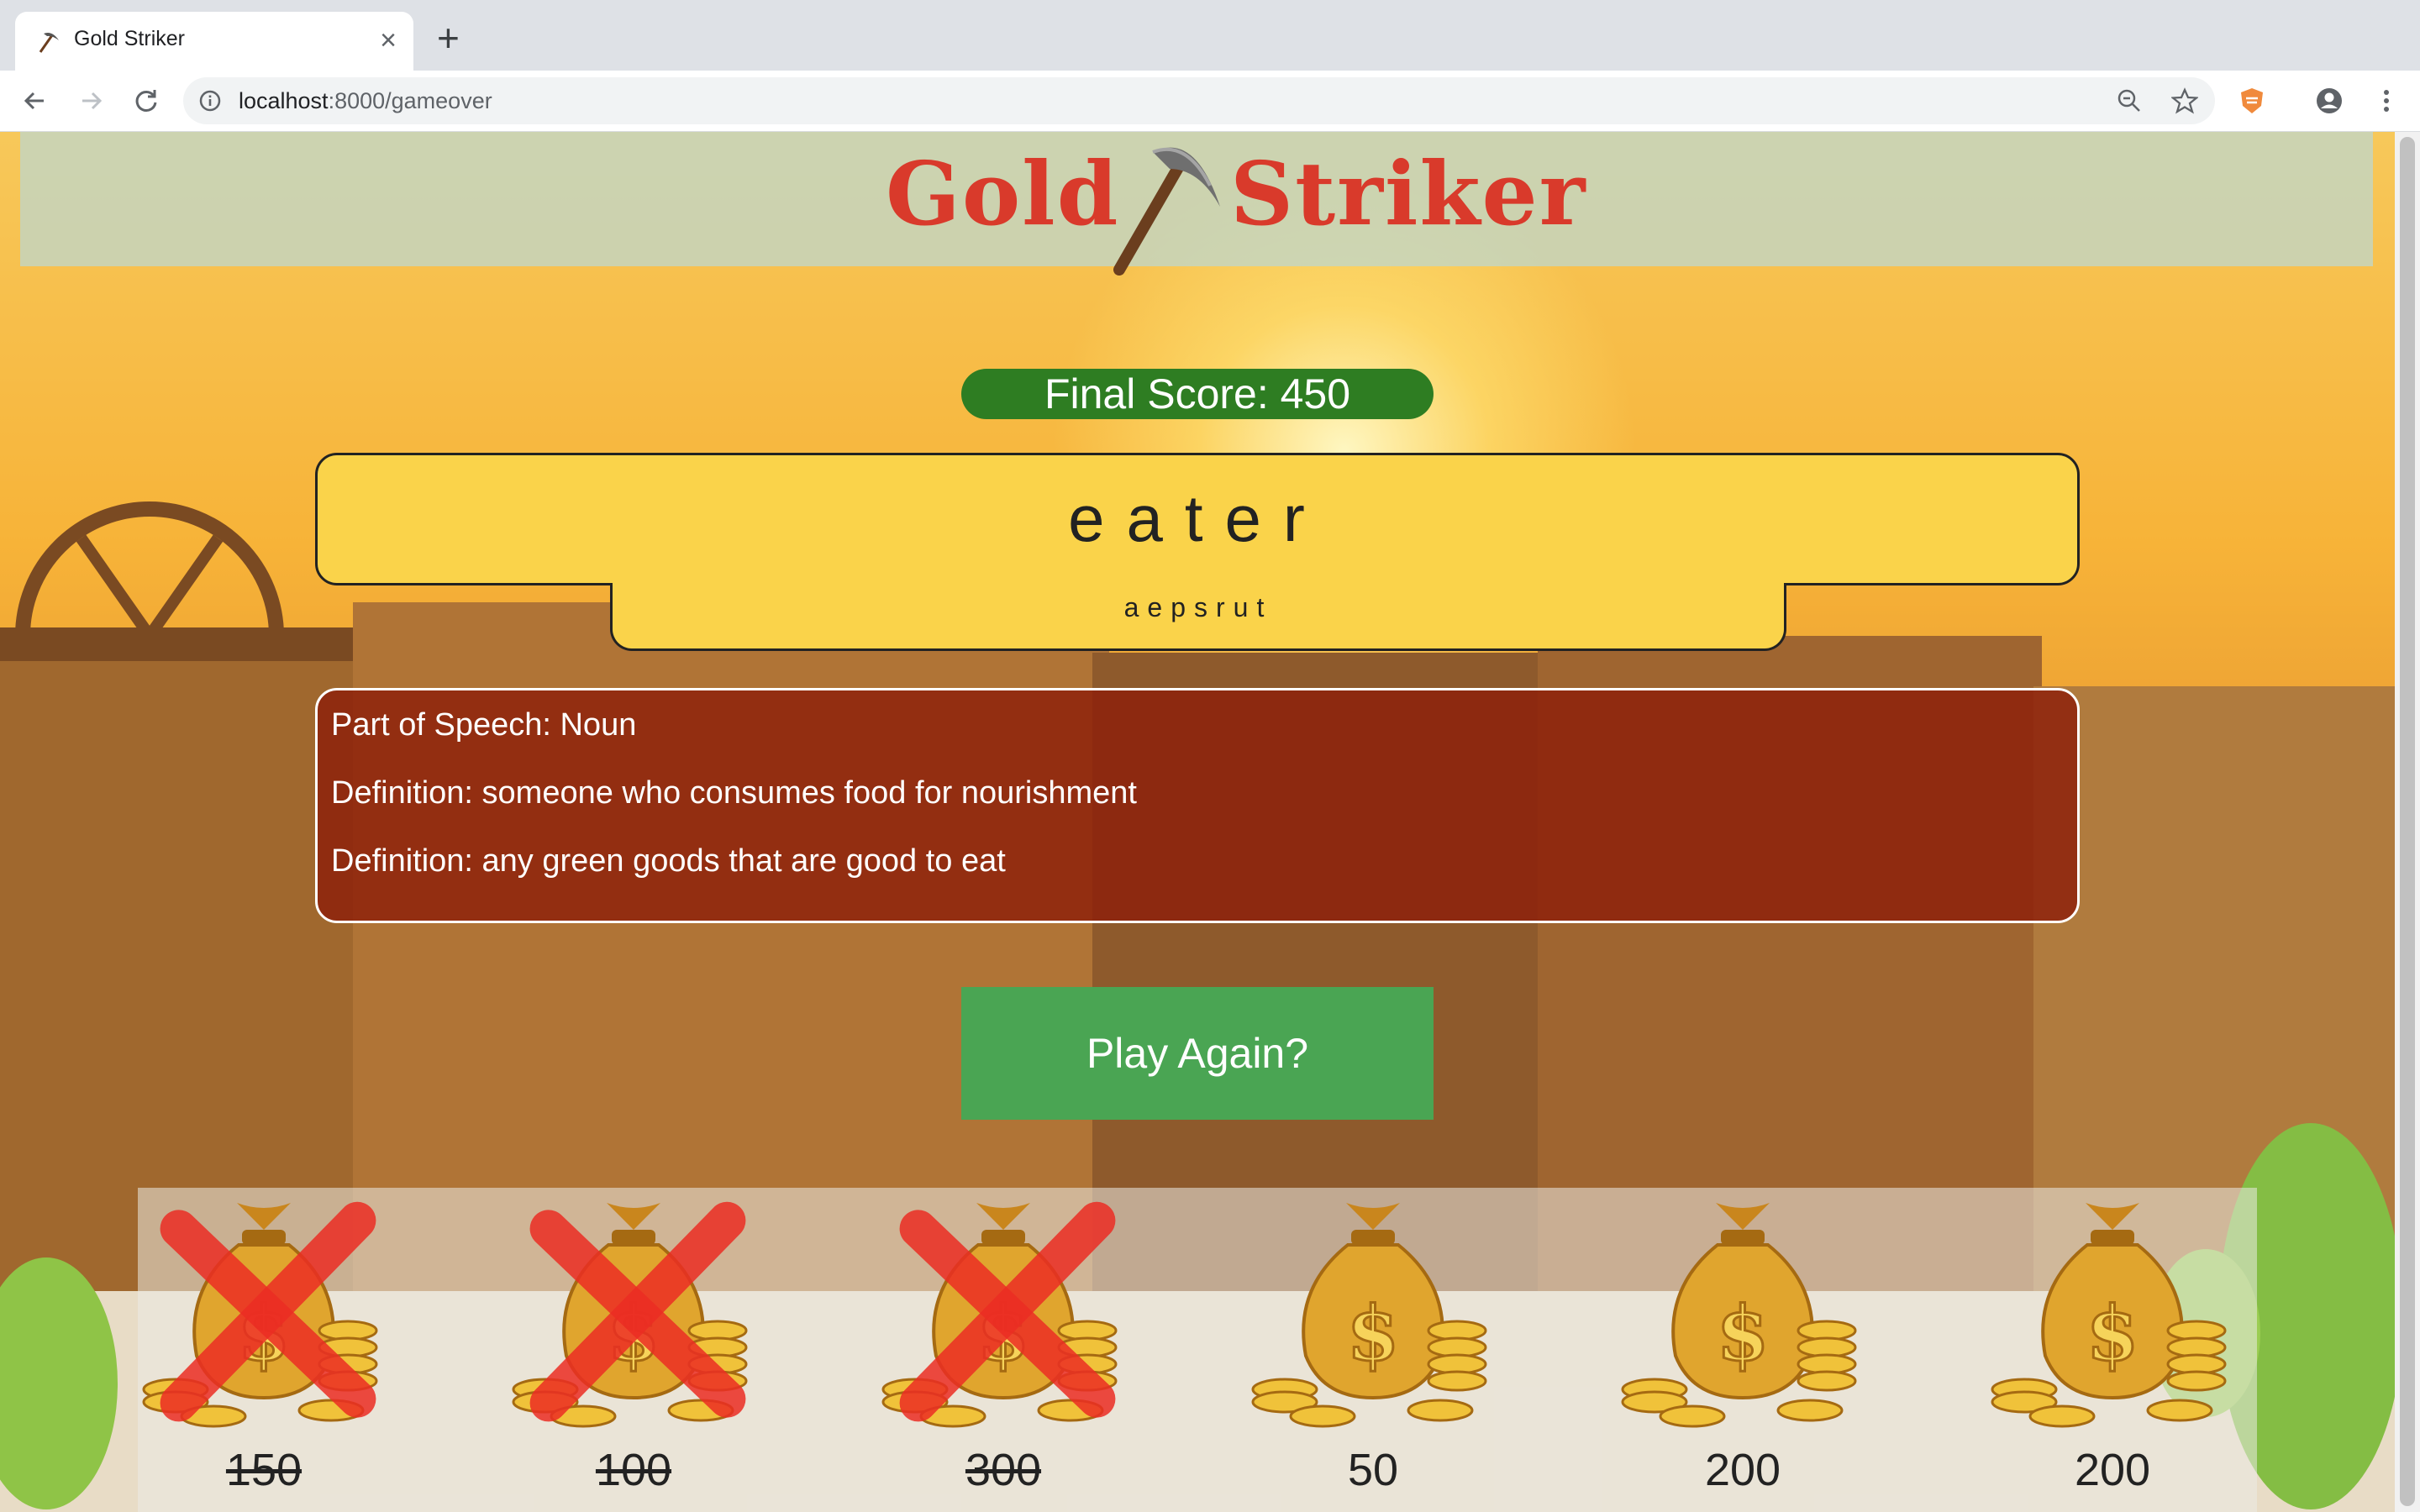  Describe the element at coordinates (484, 725) in the screenshot. I see `part-of-speech: Part of Speech: Noun` at that location.